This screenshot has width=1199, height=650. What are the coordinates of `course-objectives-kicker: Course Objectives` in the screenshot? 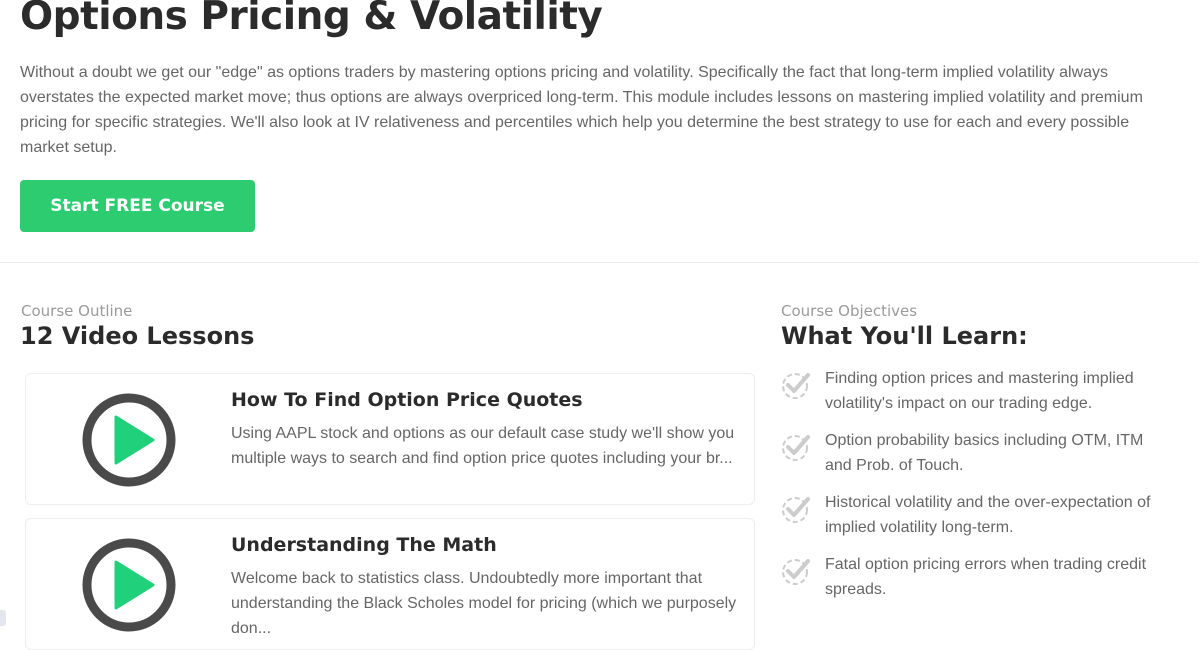 It's located at (849, 311).